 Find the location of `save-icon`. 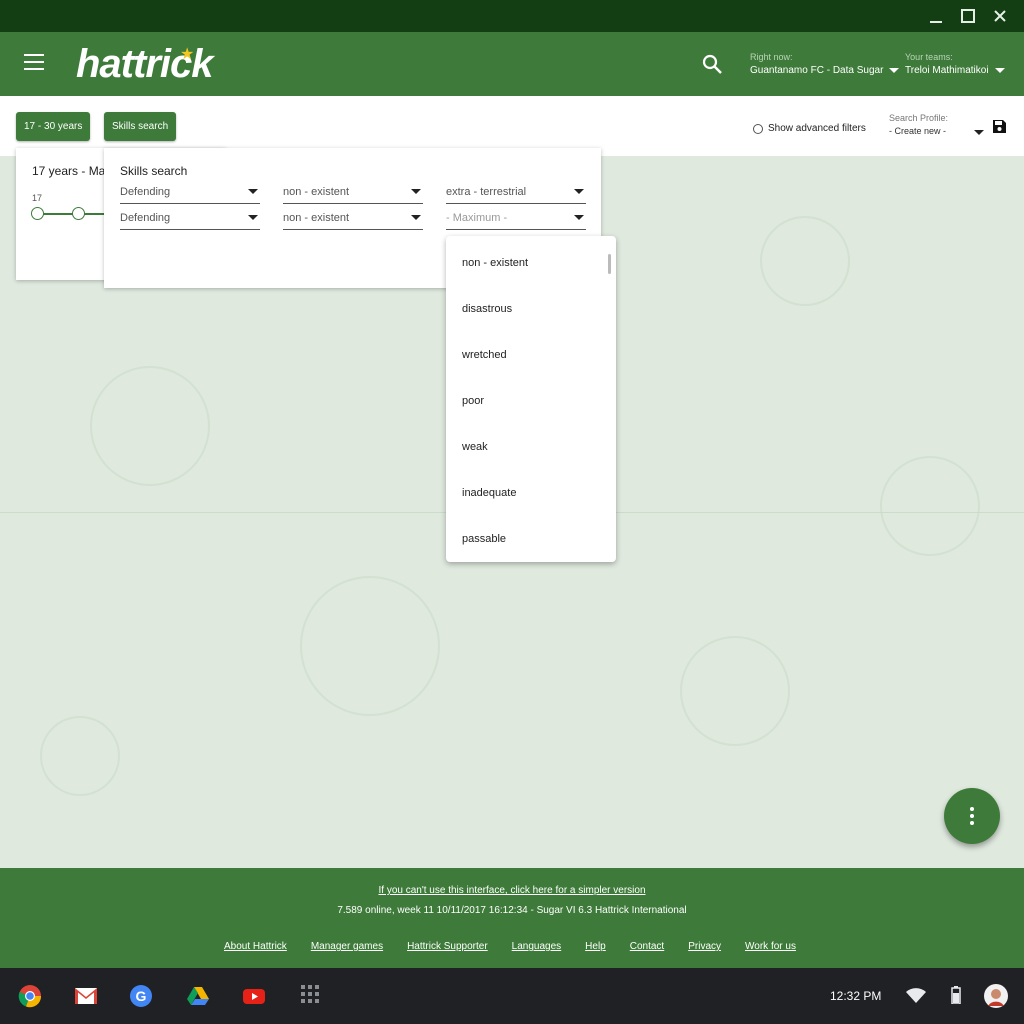

save-icon is located at coordinates (999, 126).